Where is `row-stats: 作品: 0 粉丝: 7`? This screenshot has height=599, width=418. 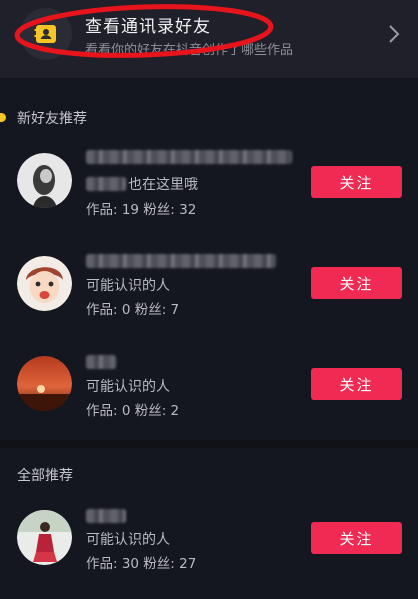 row-stats: 作品: 0 粉丝: 7 is located at coordinates (133, 310).